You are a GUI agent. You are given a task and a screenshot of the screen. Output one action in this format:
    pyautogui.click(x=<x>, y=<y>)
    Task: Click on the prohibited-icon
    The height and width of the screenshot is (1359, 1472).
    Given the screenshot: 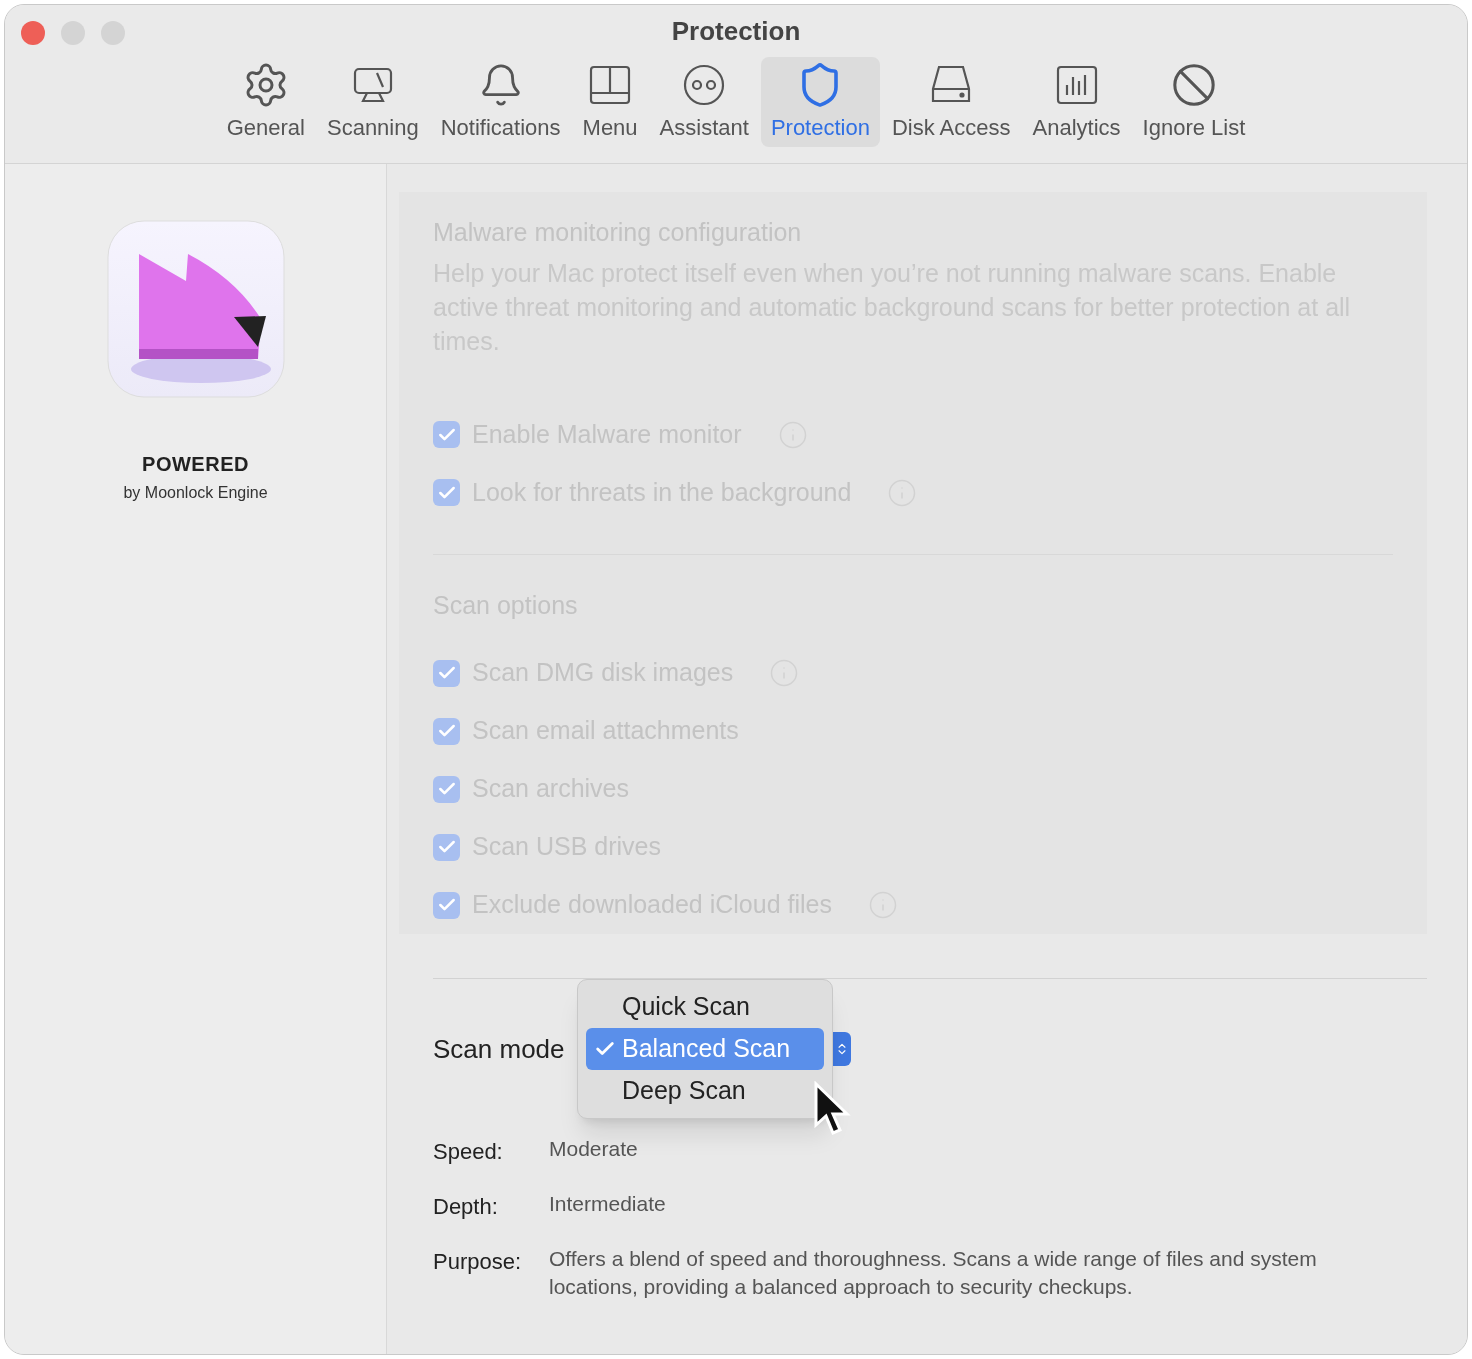 What is the action you would take?
    pyautogui.click(x=1193, y=85)
    